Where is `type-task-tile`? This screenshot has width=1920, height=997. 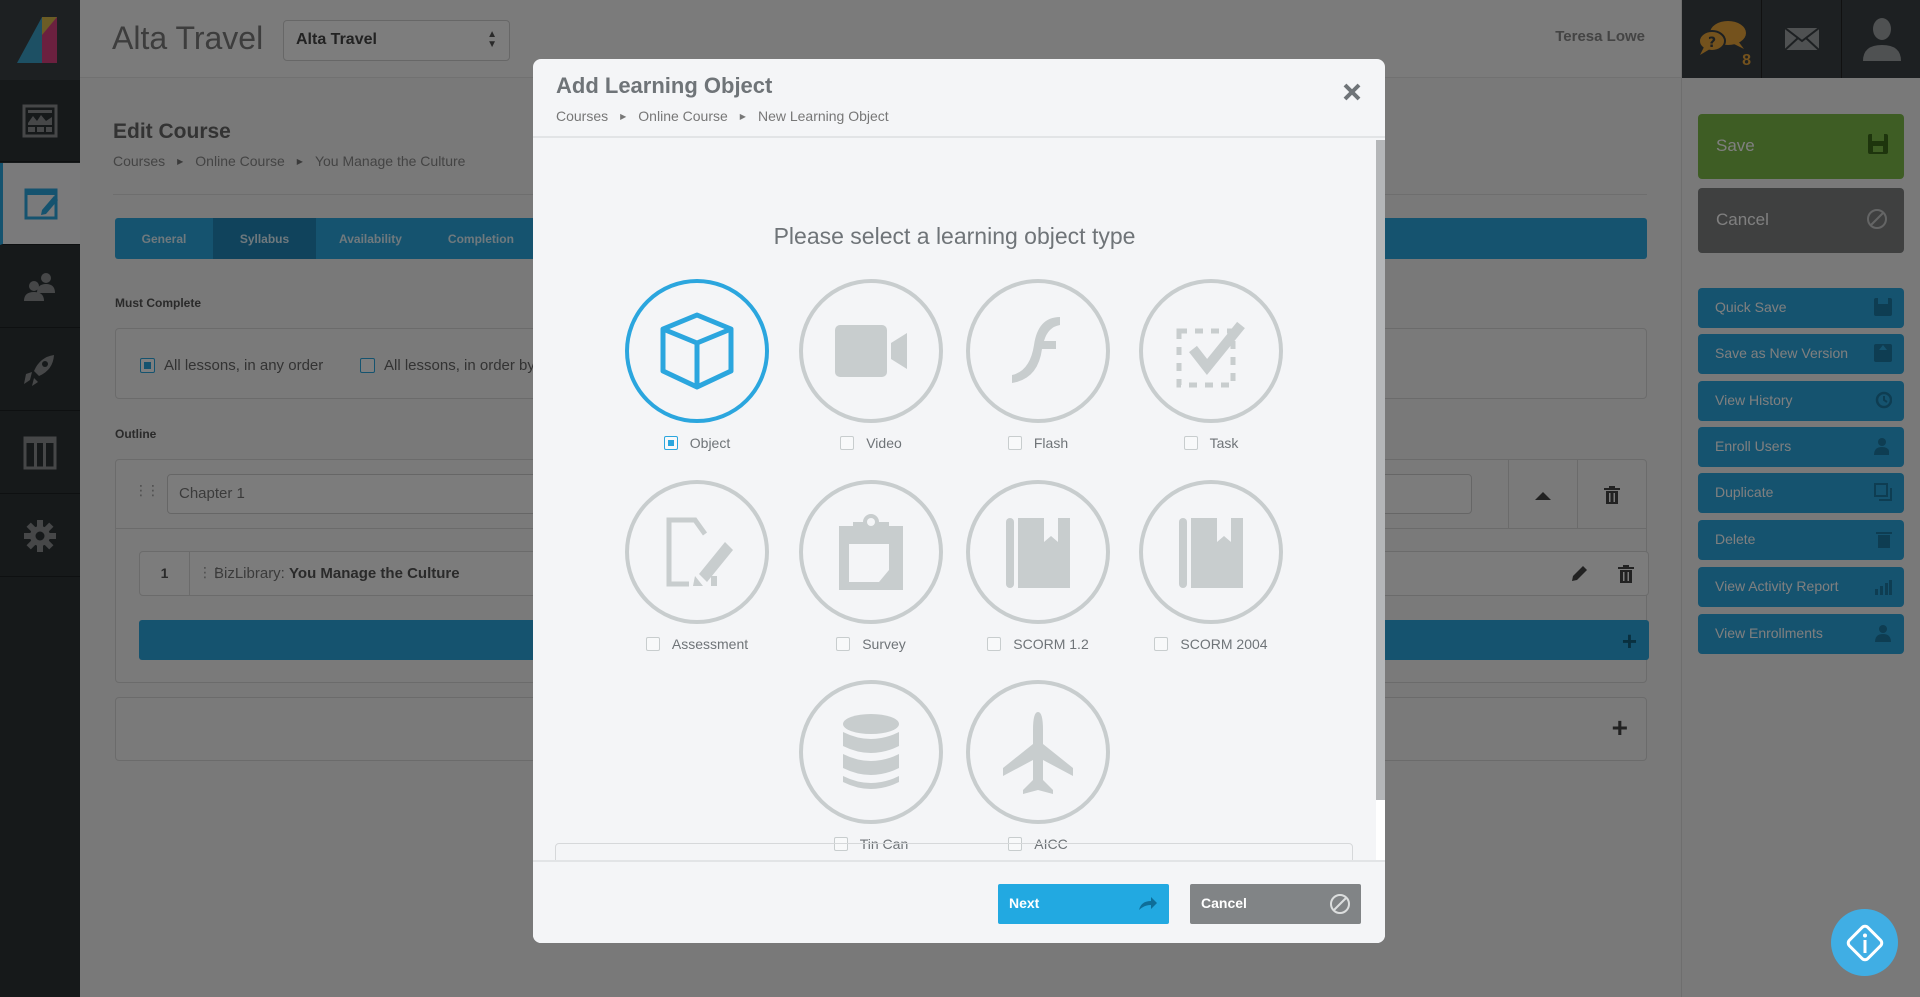
type-task-tile is located at coordinates (1211, 351).